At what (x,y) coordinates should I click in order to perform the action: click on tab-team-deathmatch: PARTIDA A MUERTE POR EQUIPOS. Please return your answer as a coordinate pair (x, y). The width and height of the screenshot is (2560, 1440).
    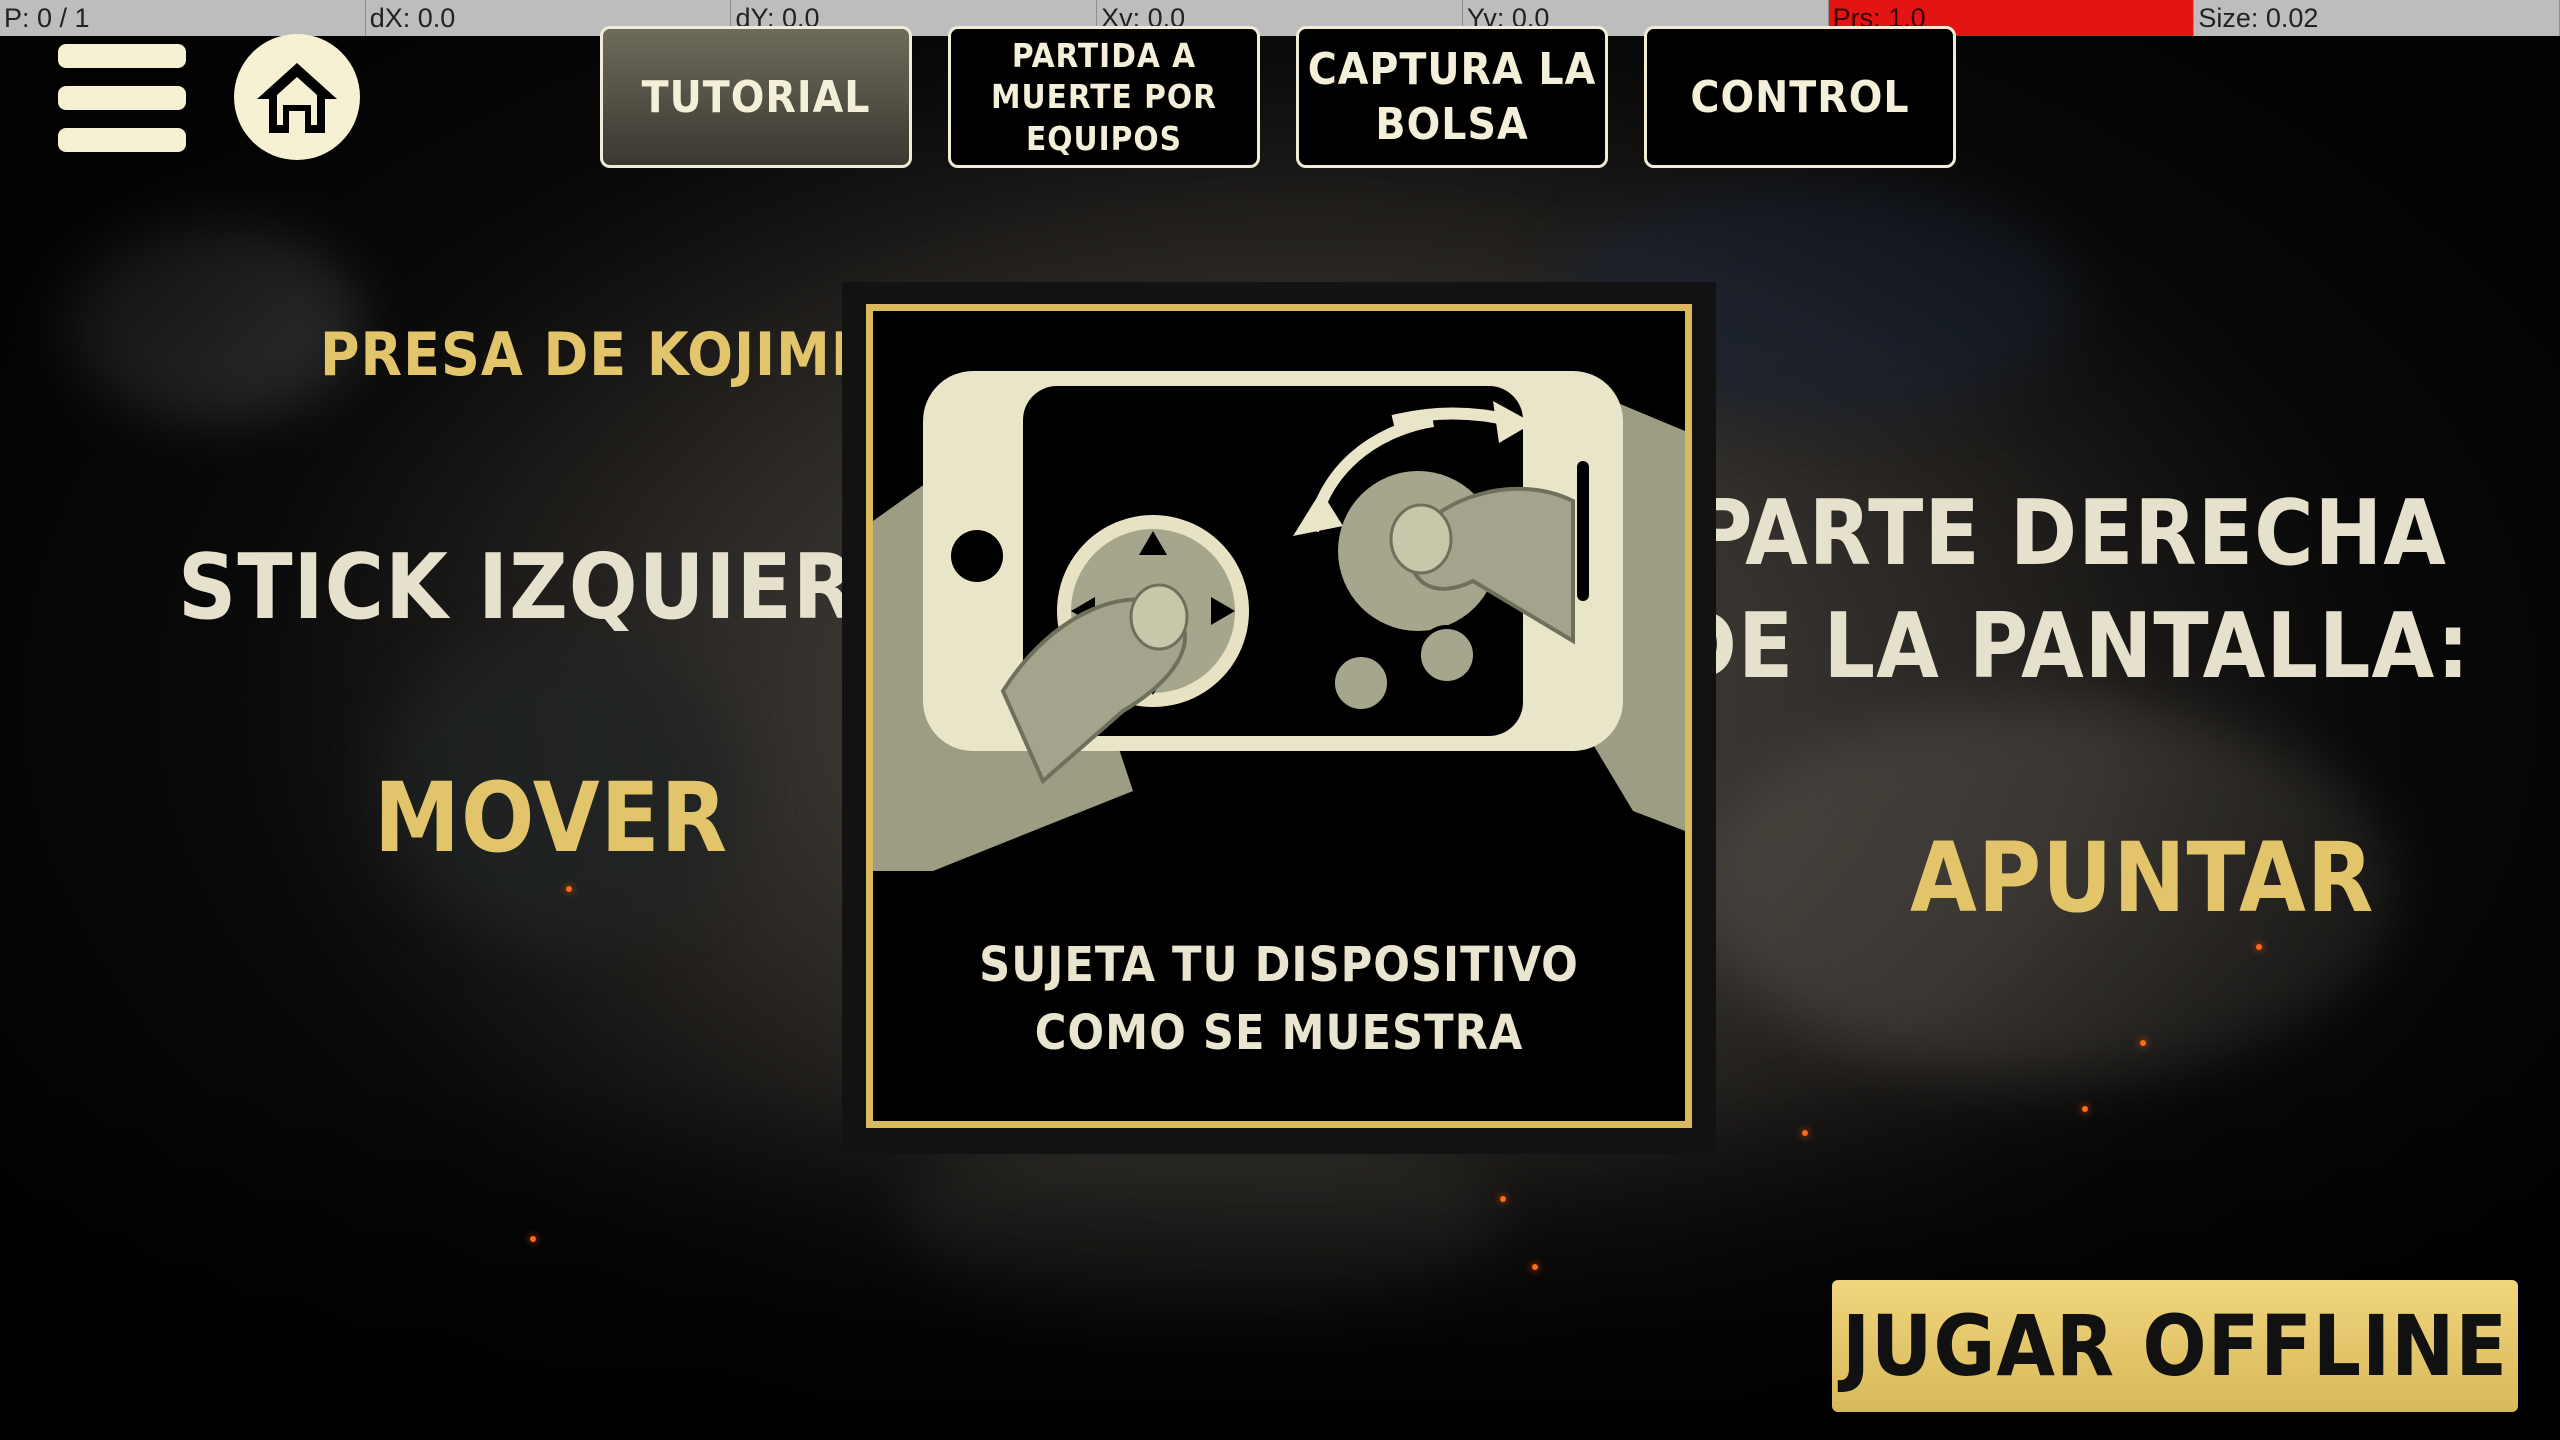
    Looking at the image, I should click on (1104, 97).